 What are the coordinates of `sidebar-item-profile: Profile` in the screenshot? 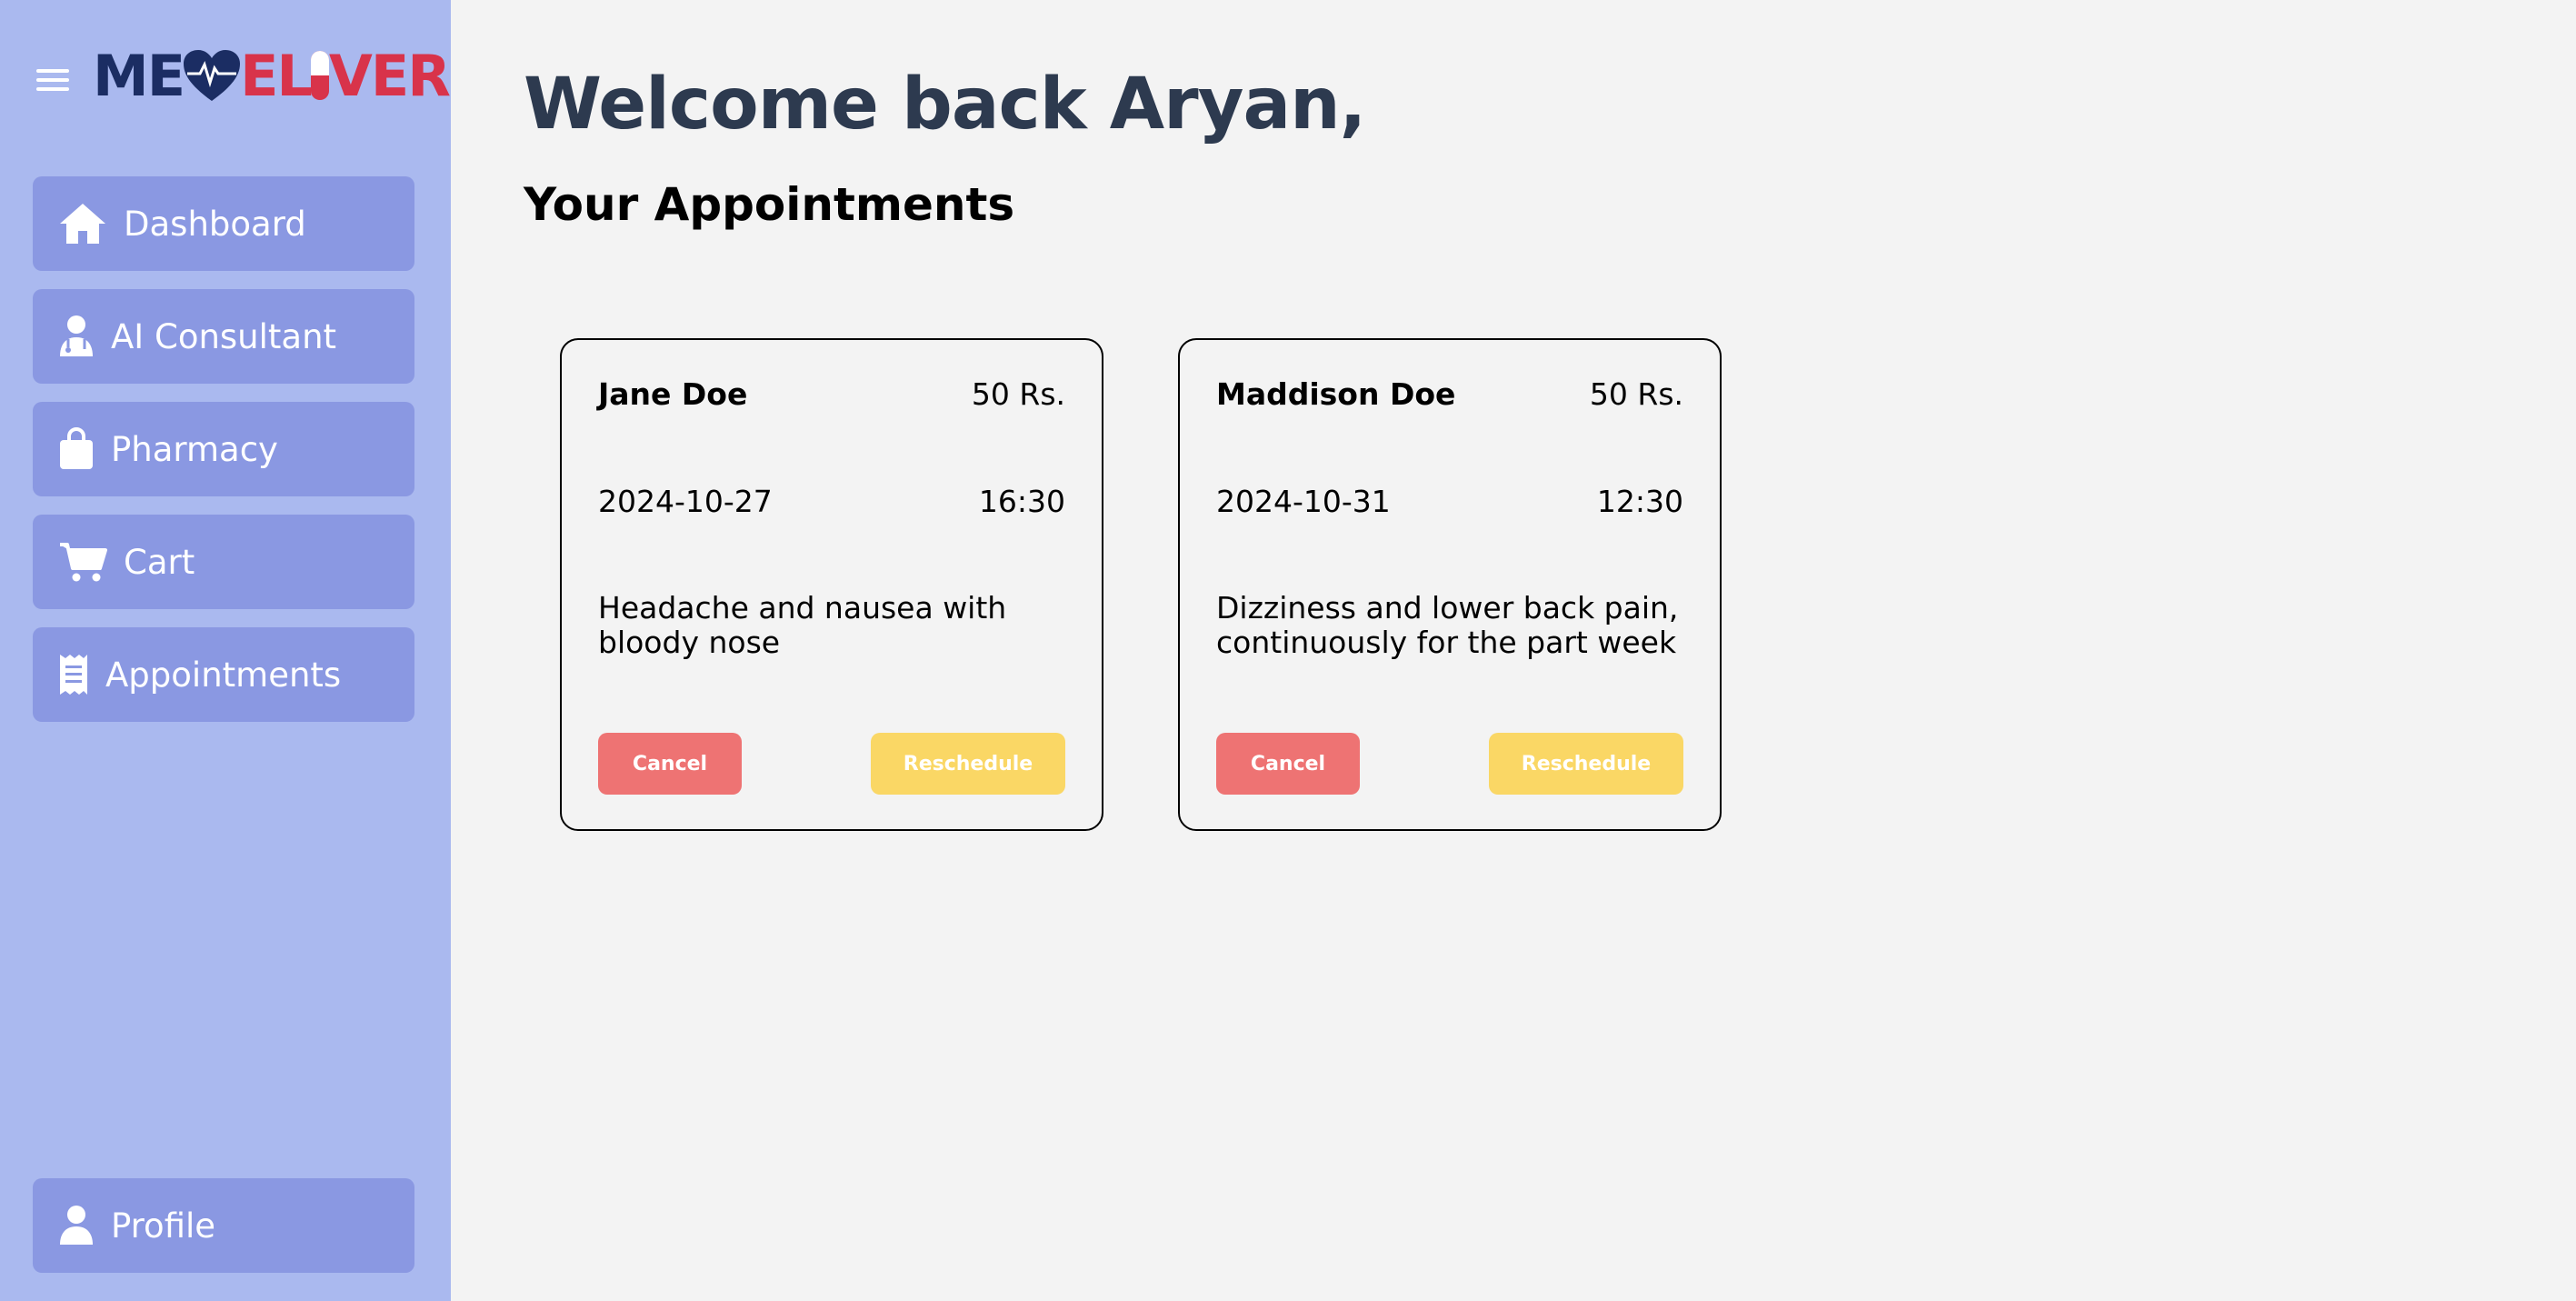 It's located at (223, 1225).